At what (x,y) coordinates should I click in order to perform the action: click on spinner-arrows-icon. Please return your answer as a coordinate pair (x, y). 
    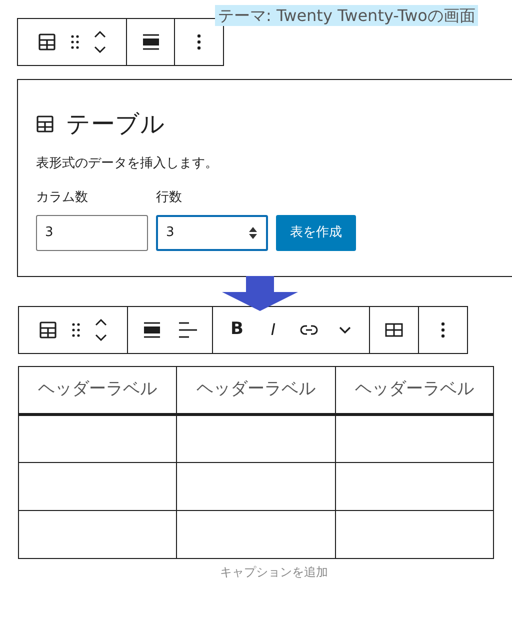
    Looking at the image, I should click on (253, 233).